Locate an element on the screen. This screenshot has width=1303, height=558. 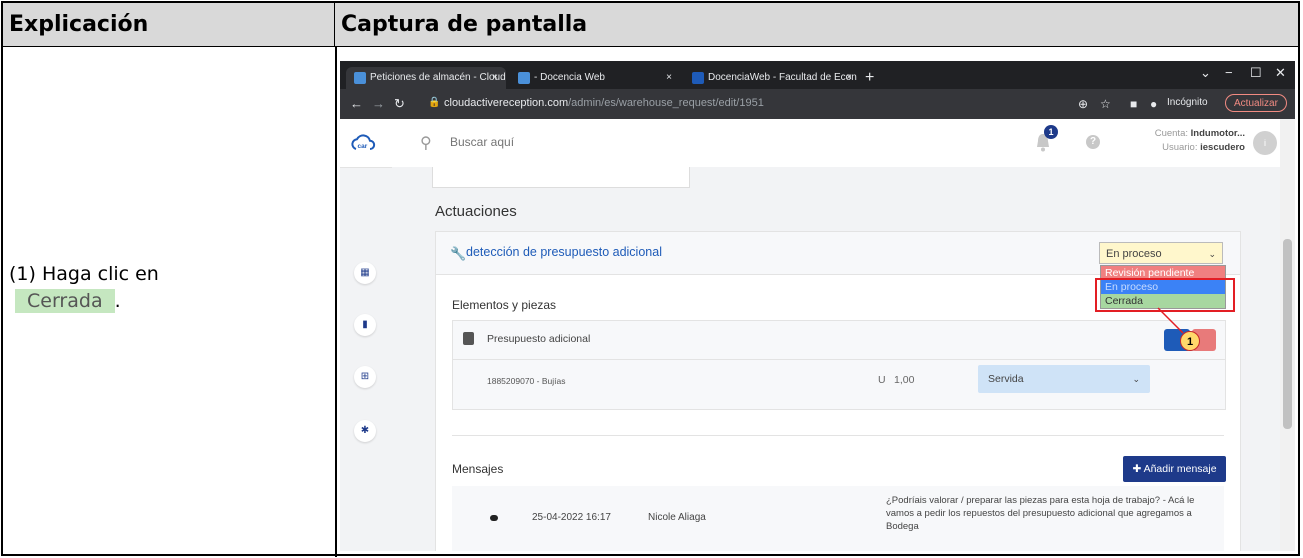
user-value: iescudero is located at coordinates (1222, 147).